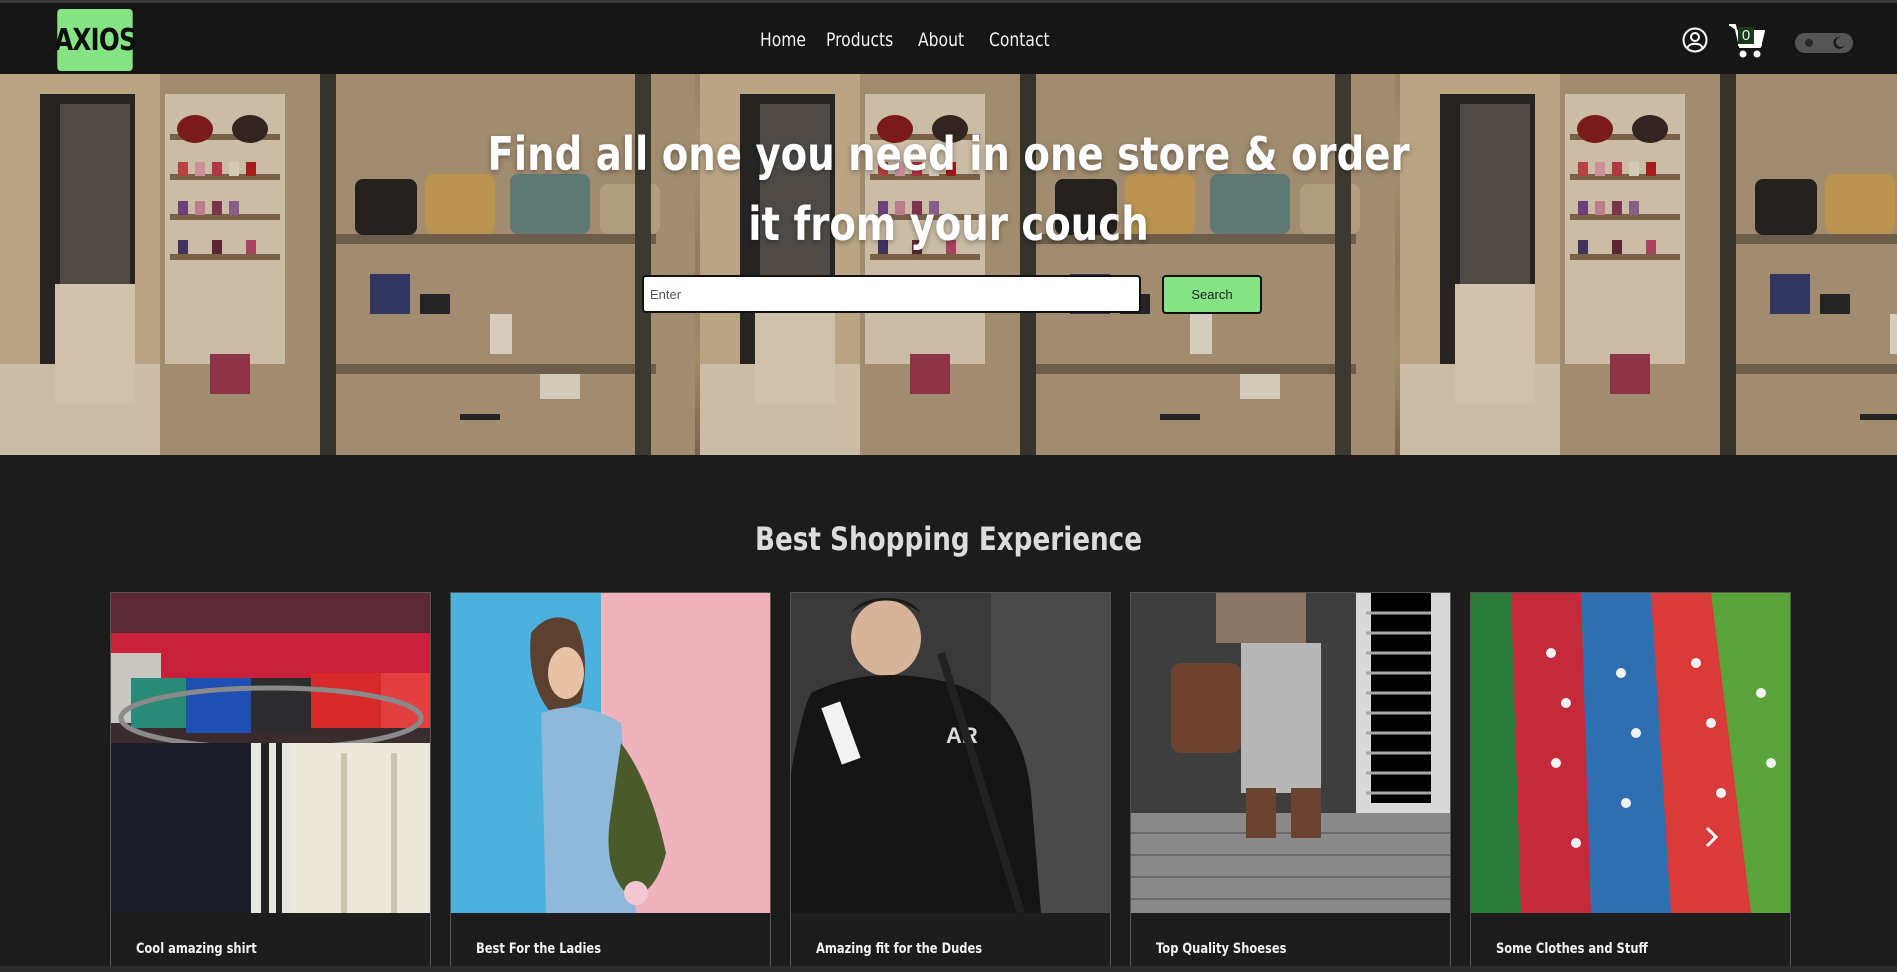 Image resolution: width=1897 pixels, height=972 pixels. I want to click on product-card: Some Clothes and Stuff, so click(1630, 782).